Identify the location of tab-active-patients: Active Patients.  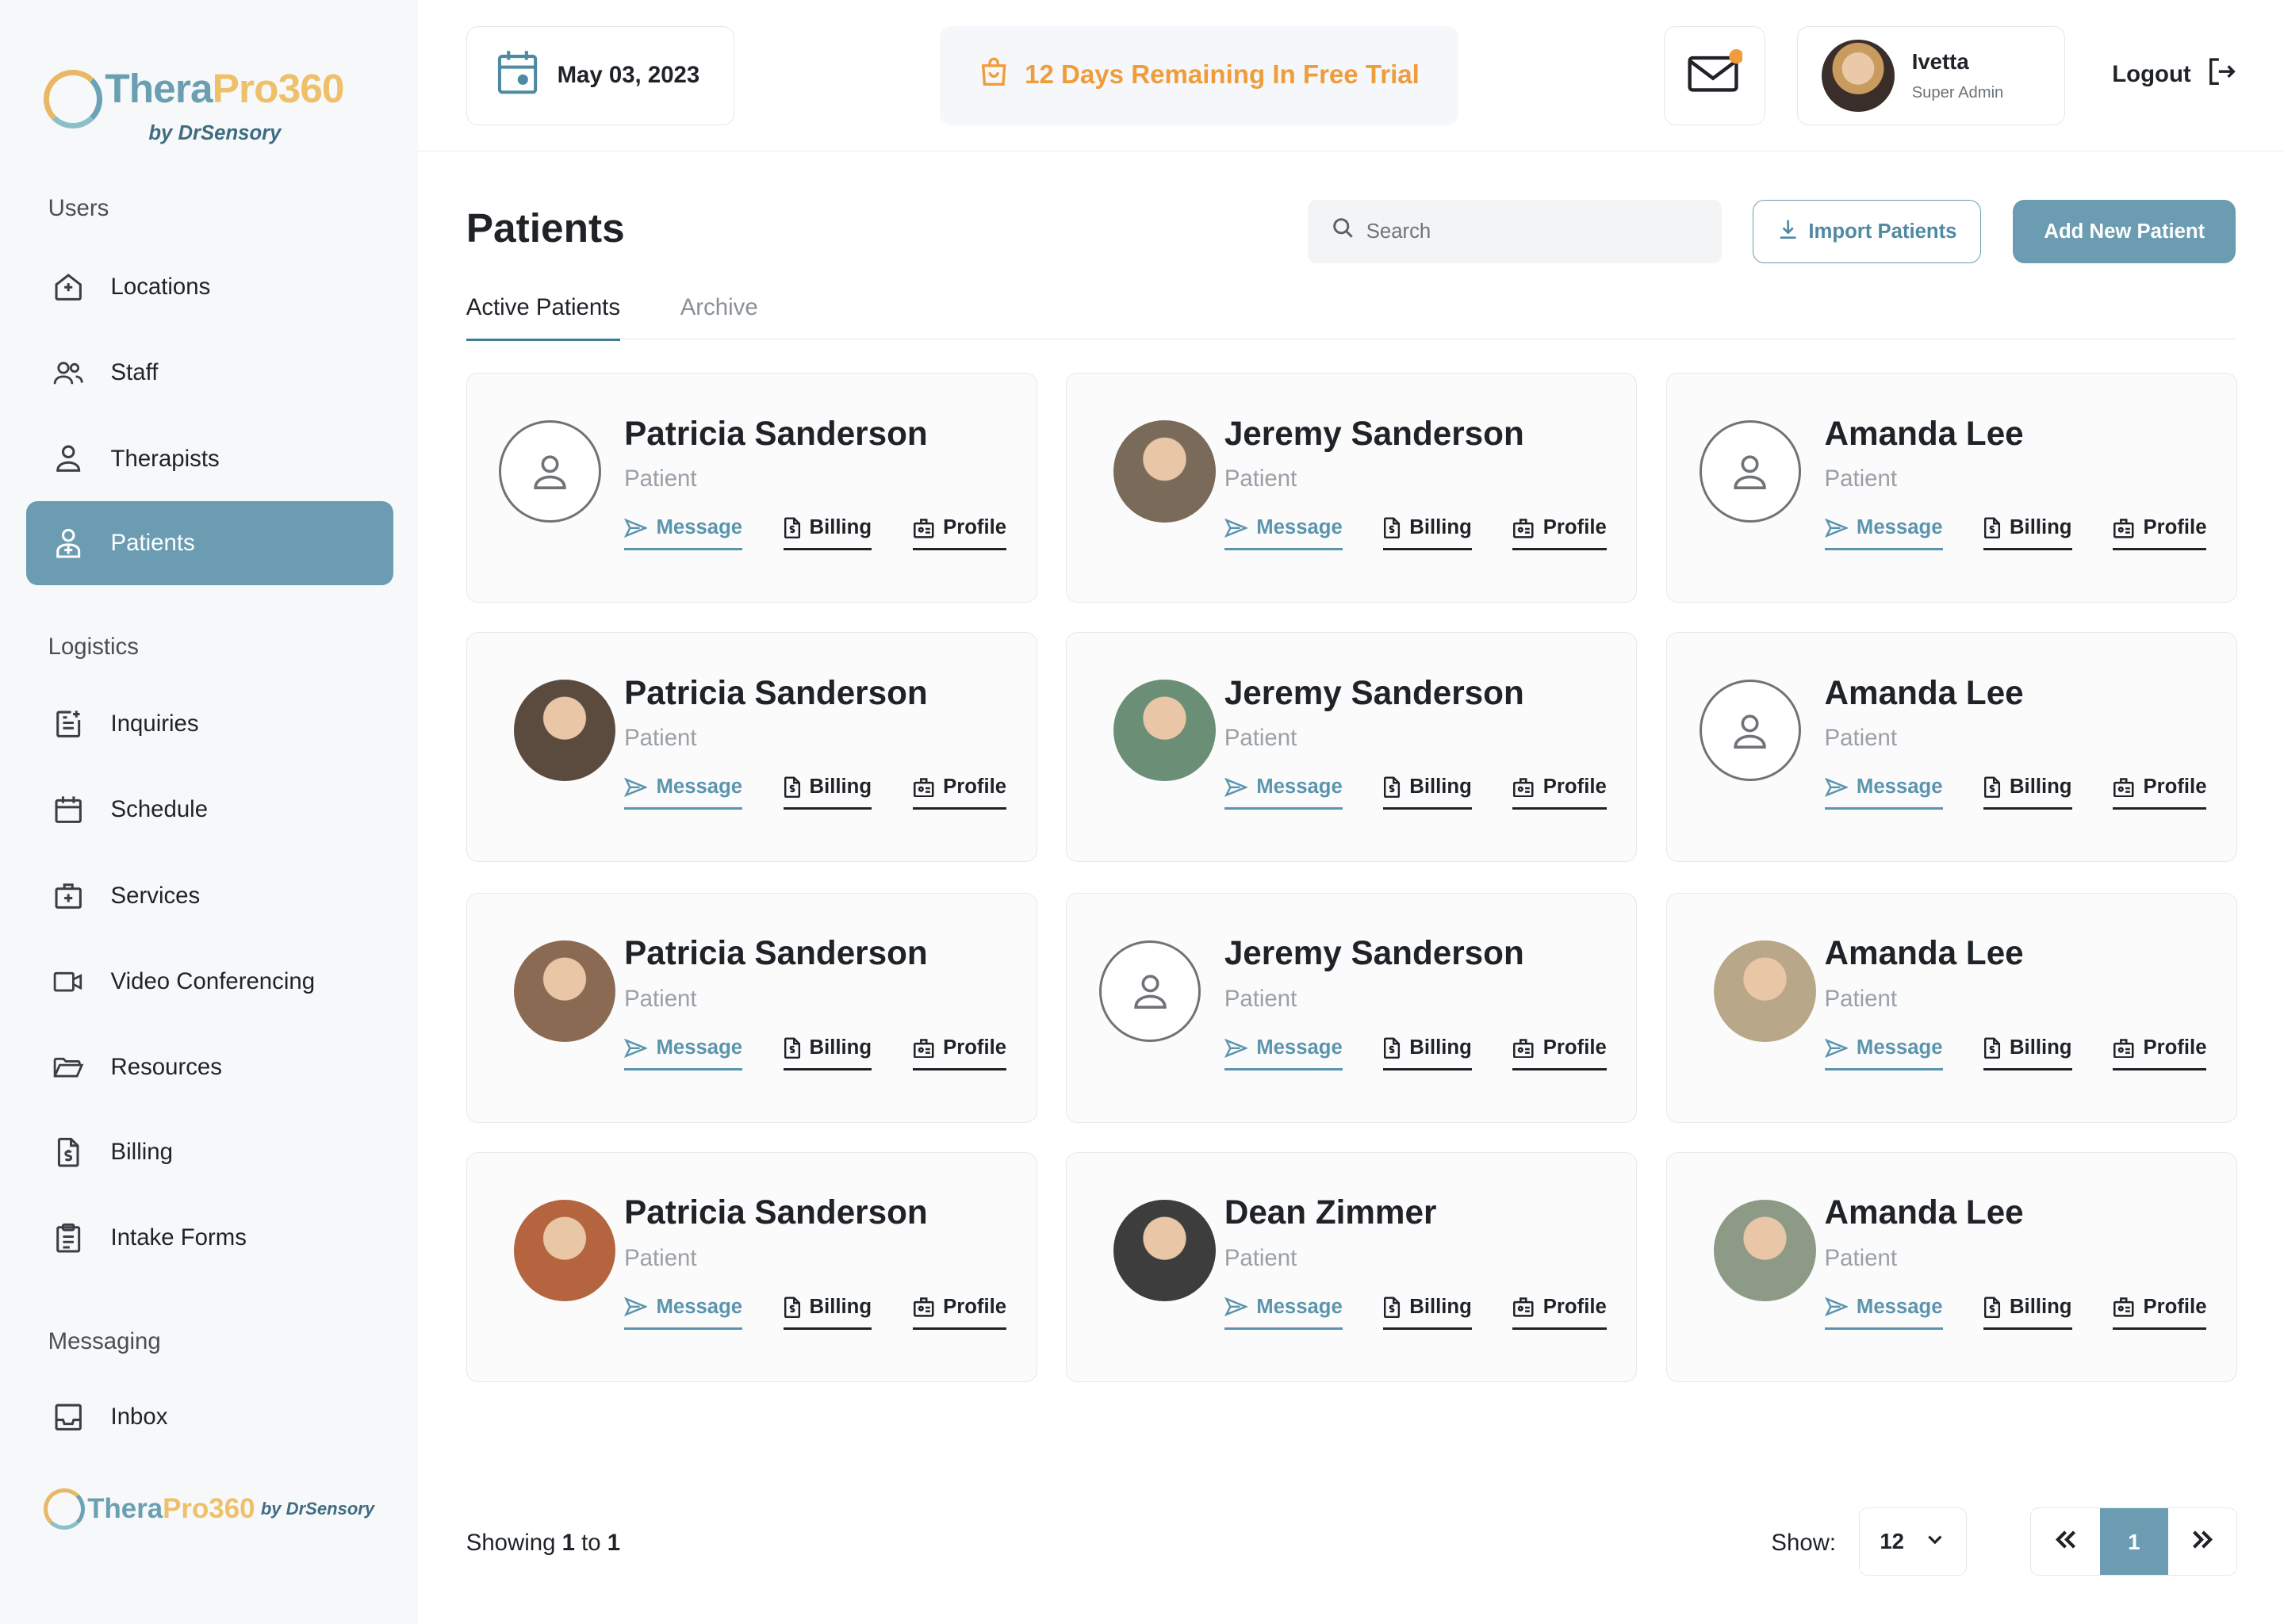
(543, 318).